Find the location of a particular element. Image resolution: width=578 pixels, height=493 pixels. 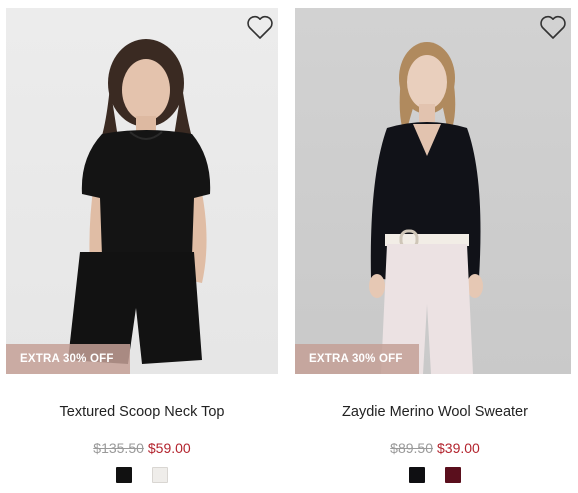

swatch-ivory is located at coordinates (160, 475).